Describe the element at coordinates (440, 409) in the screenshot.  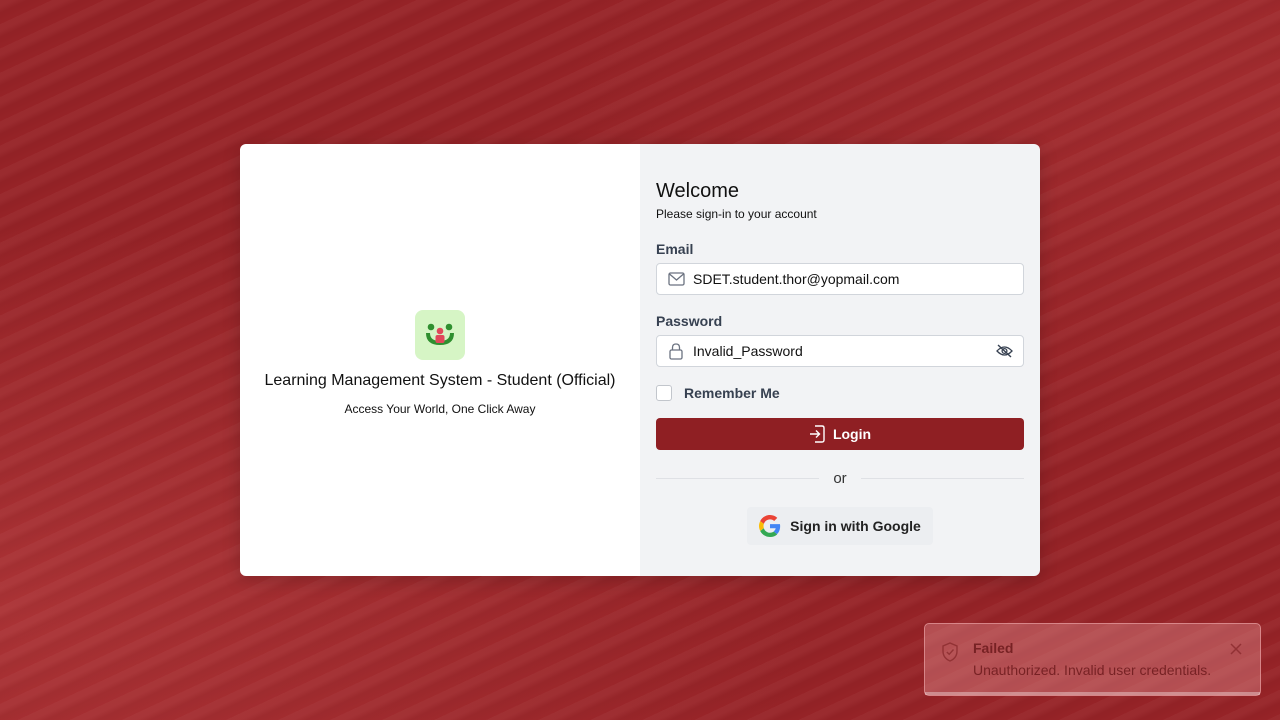
I see `app-tagline: Access Your World, One Click Away` at that location.